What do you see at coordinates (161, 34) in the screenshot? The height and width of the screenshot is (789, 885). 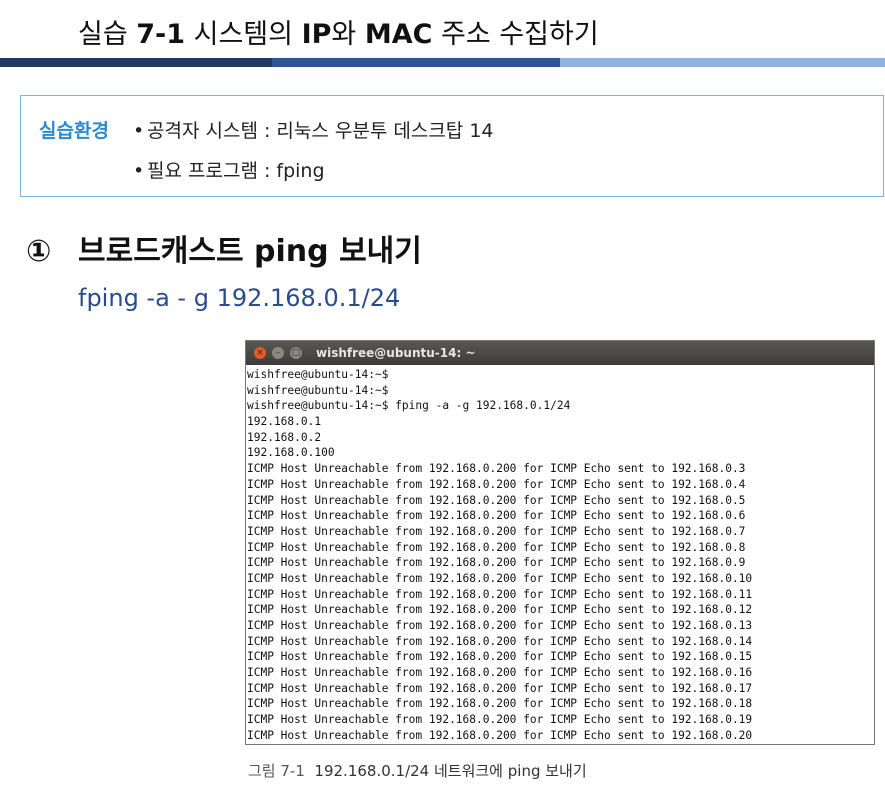 I see `title-number: 7-1` at bounding box center [161, 34].